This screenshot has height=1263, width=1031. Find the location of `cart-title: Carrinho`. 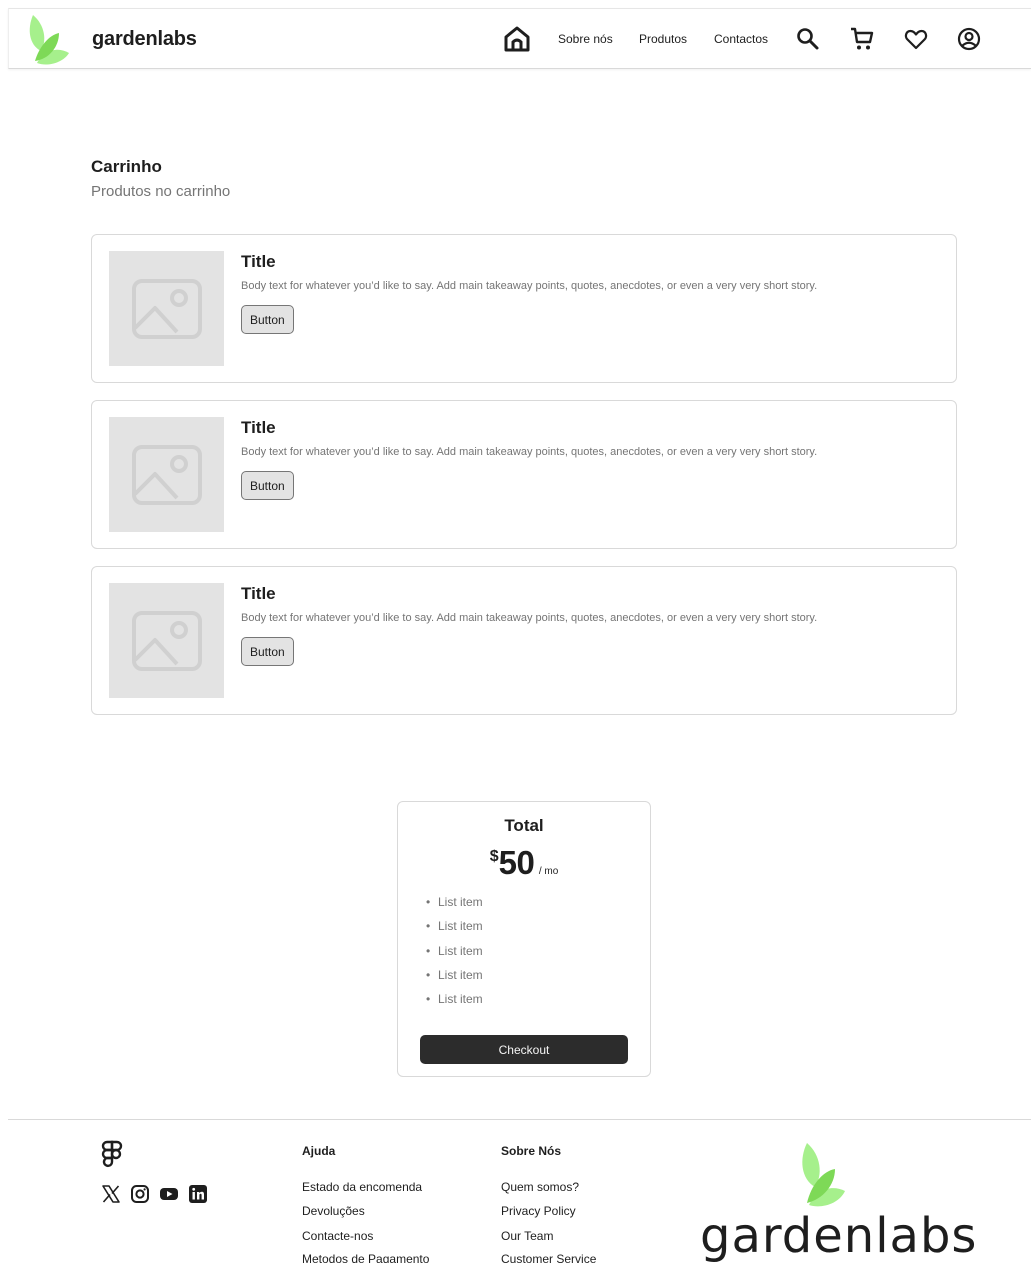

cart-title: Carrinho is located at coordinates (126, 166).